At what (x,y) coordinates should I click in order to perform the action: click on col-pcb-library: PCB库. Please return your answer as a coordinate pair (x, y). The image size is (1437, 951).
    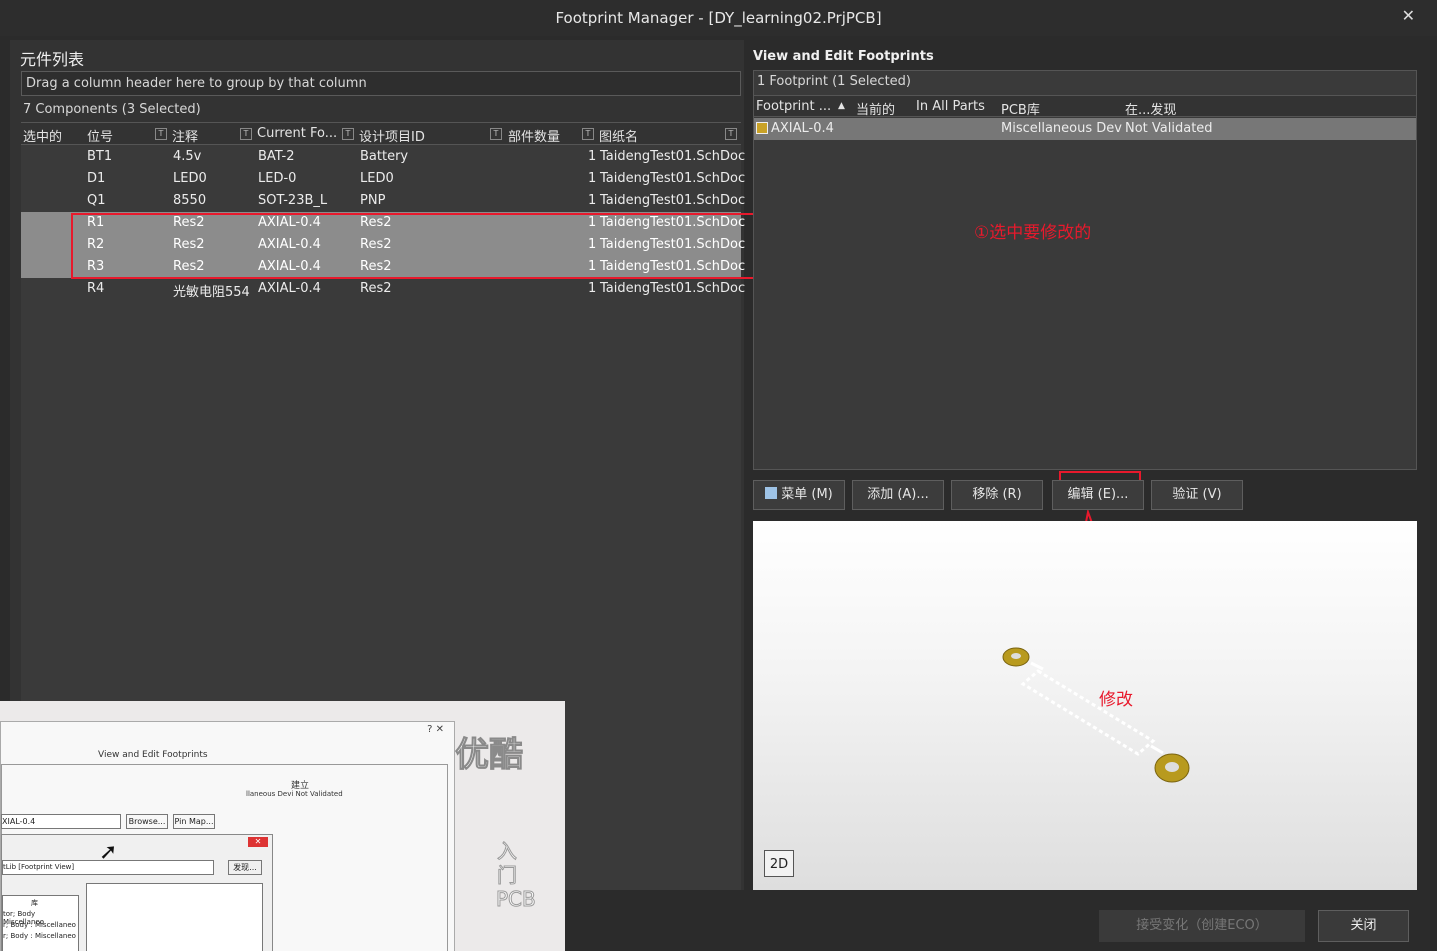
    Looking at the image, I should click on (1020, 108).